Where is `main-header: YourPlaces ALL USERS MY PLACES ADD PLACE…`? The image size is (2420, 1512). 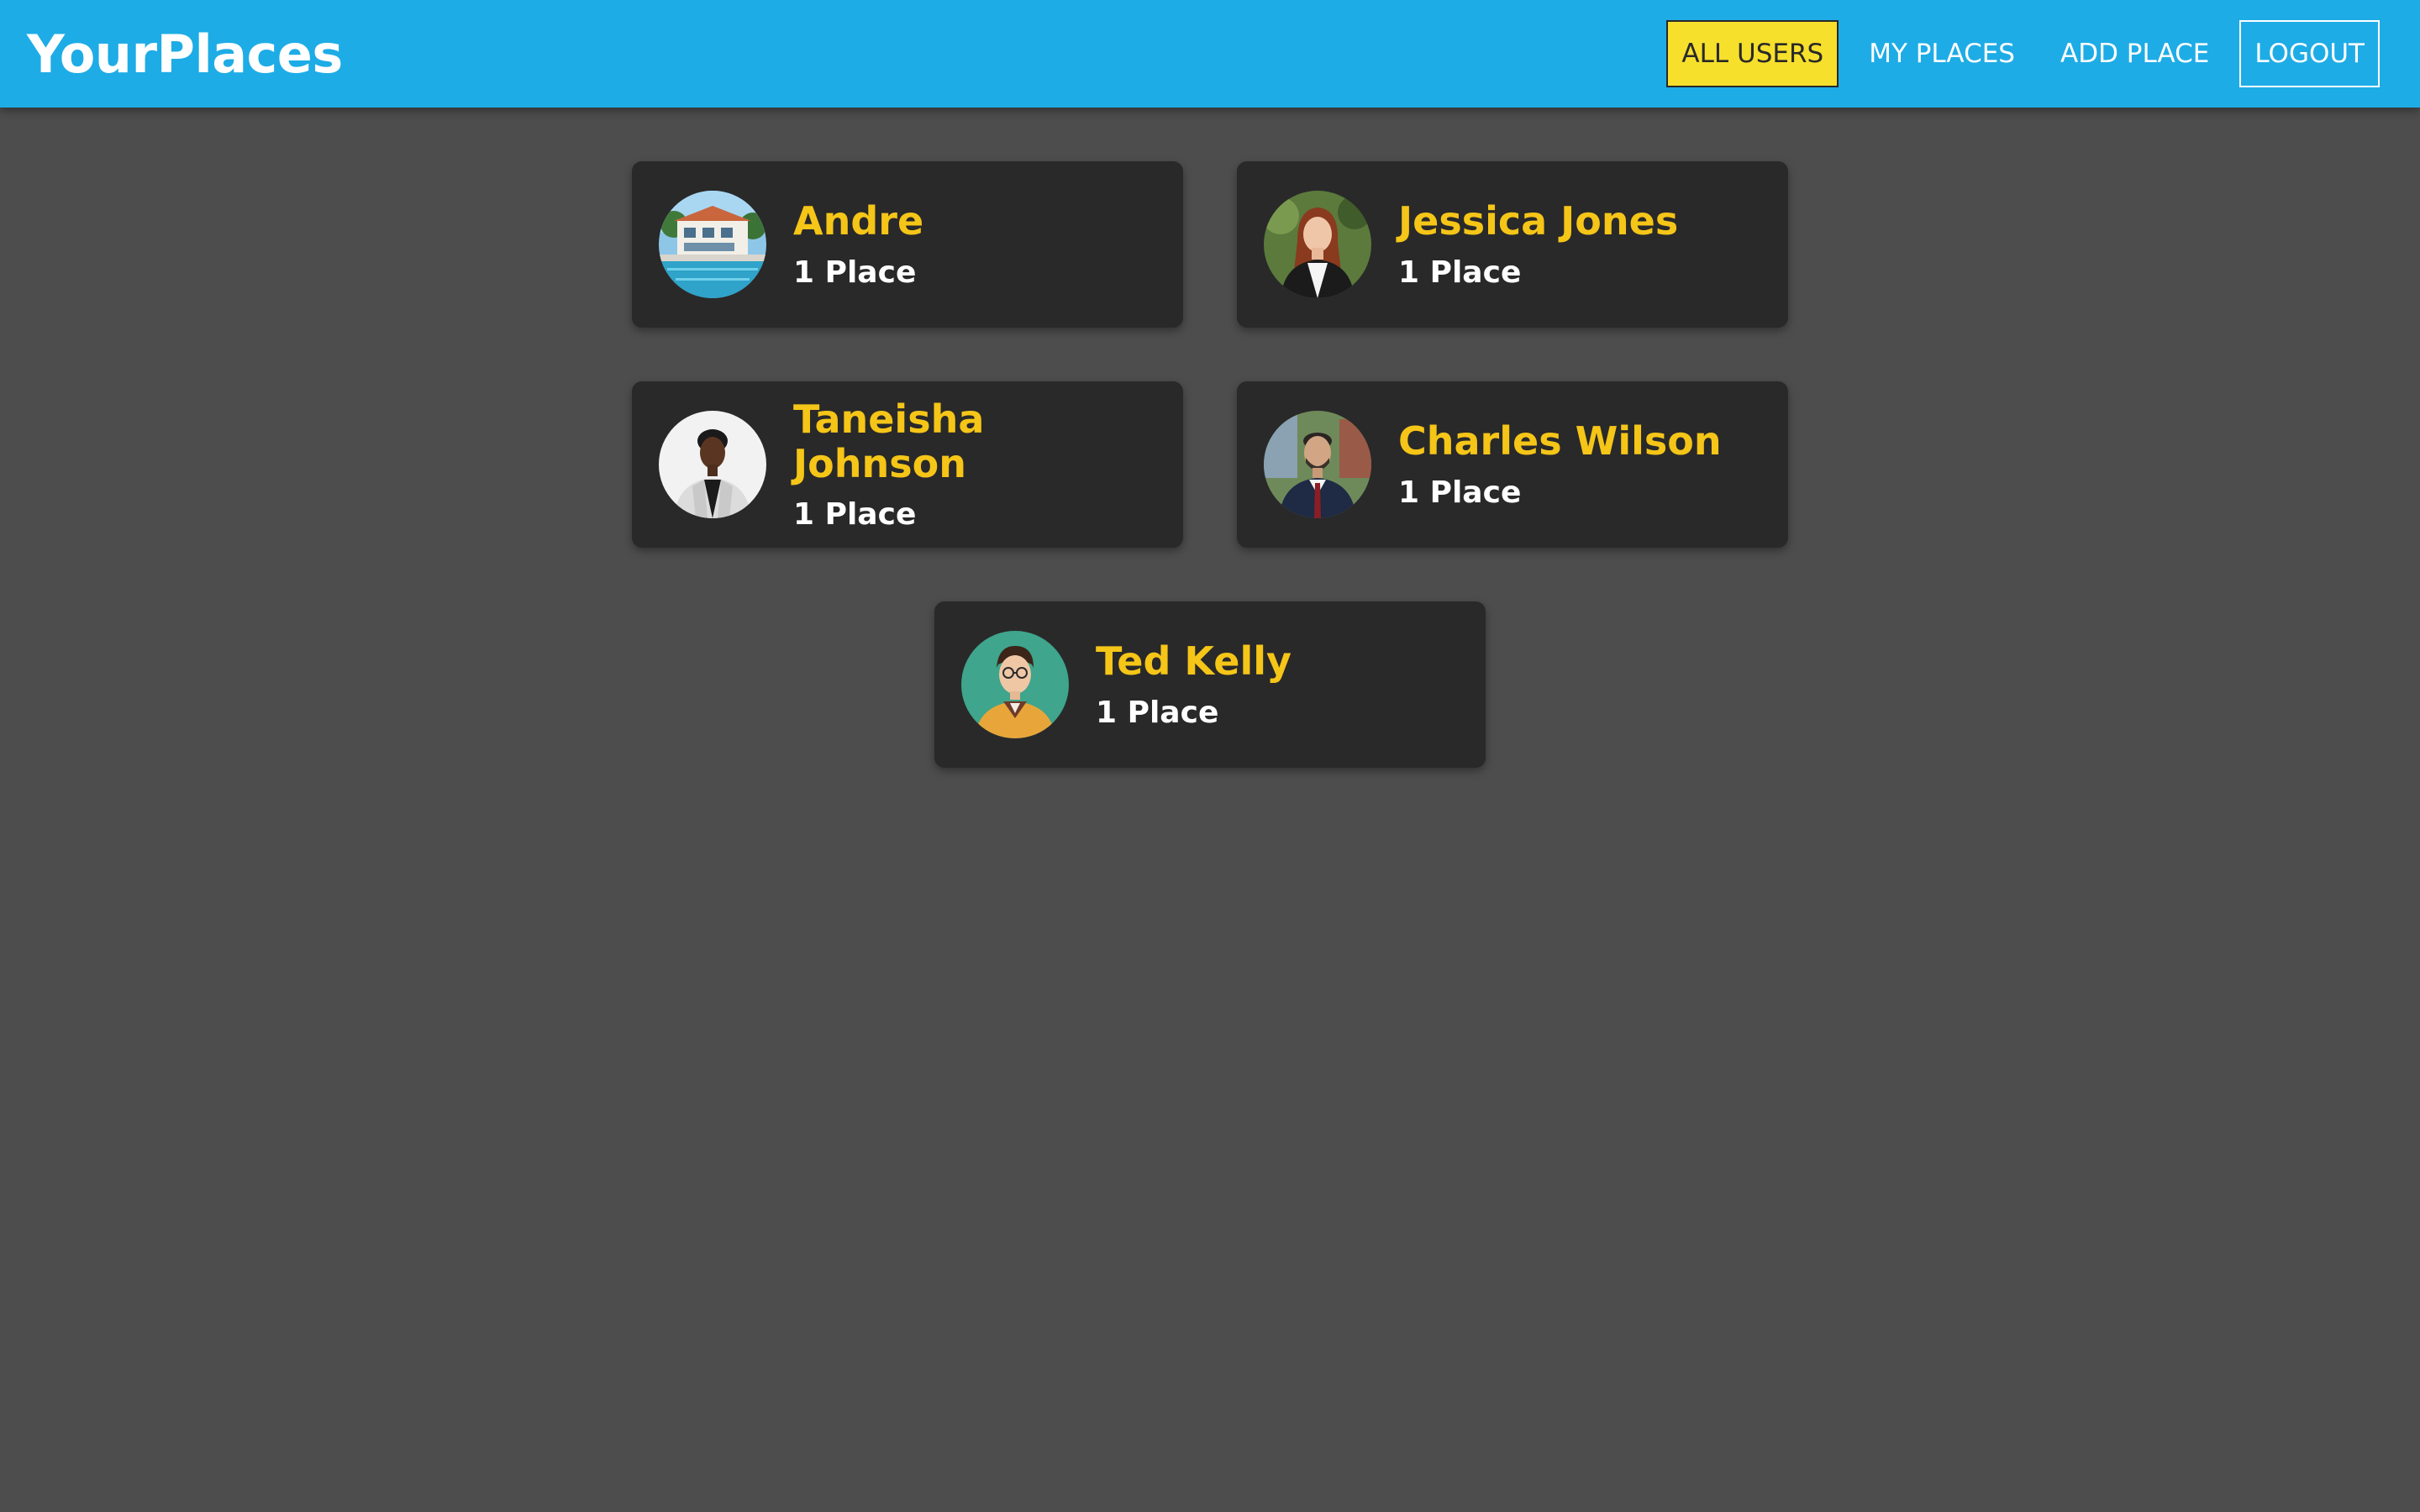 main-header: YourPlaces ALL USERS MY PLACES ADD PLACE… is located at coordinates (1210, 54).